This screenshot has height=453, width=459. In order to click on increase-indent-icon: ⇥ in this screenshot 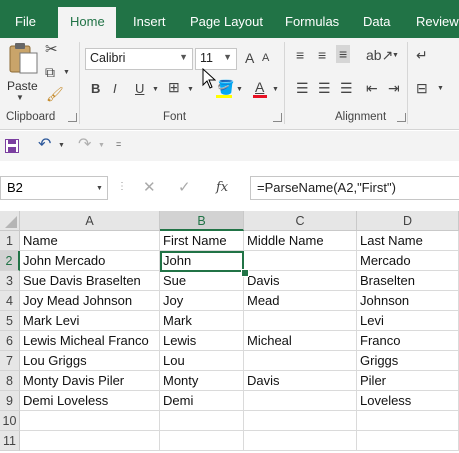, I will do `click(394, 88)`.